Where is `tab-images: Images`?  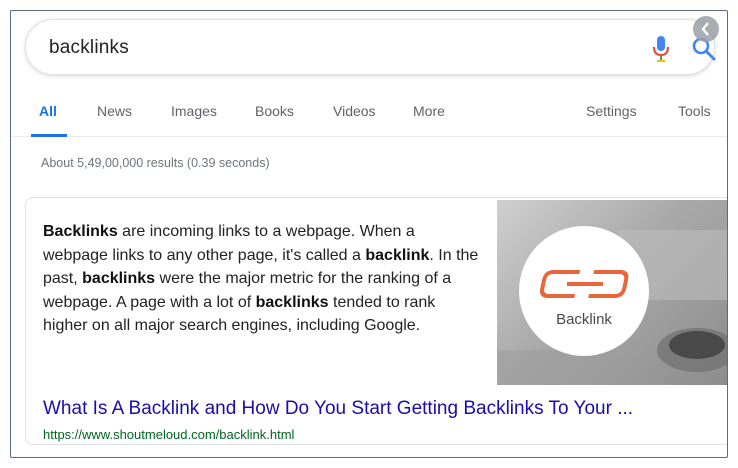
tab-images: Images is located at coordinates (194, 111).